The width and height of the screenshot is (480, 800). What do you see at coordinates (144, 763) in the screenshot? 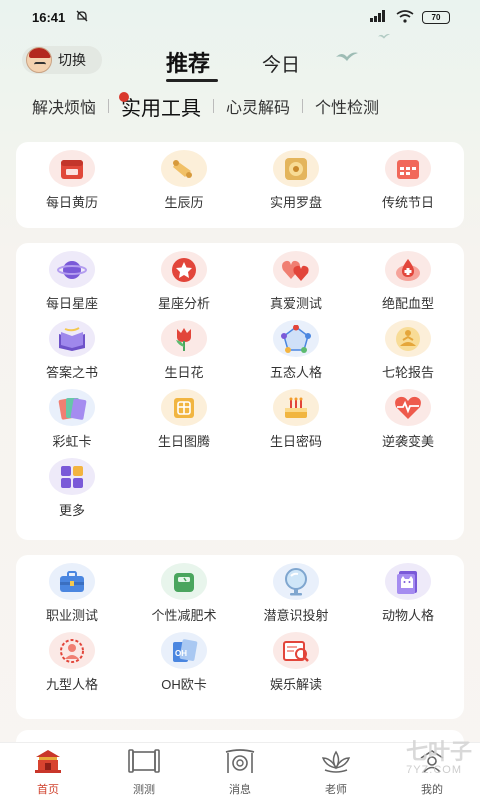
I see `scroll-frame-icon` at bounding box center [144, 763].